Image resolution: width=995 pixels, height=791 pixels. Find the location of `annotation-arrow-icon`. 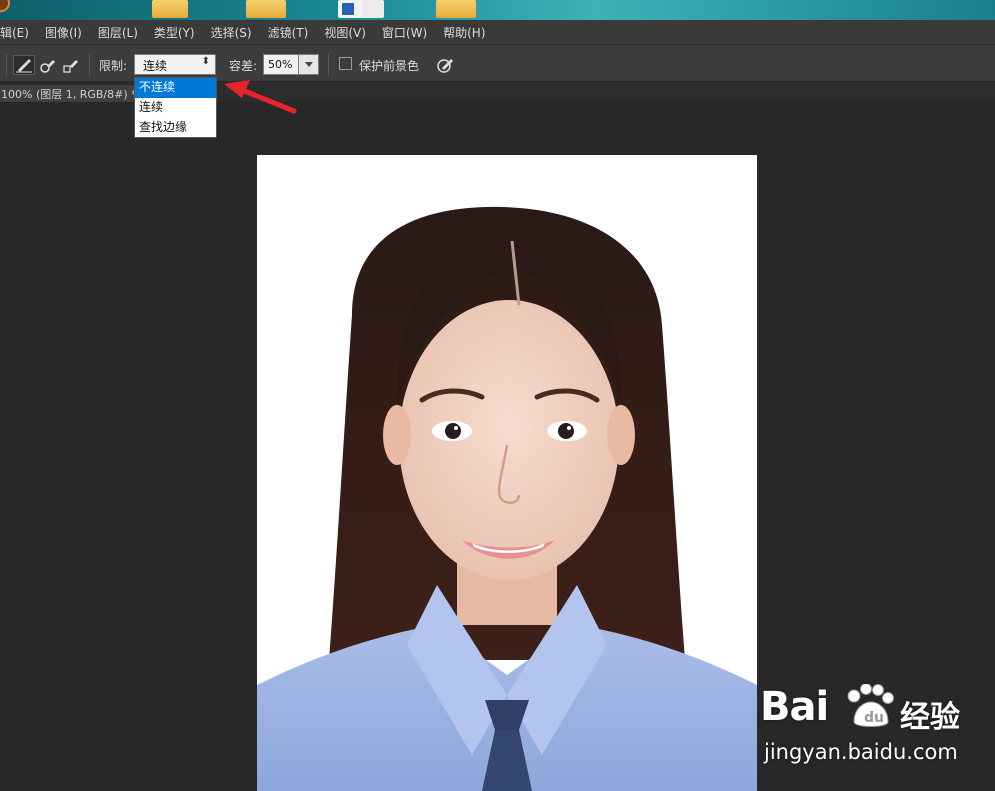

annotation-arrow-icon is located at coordinates (260, 97).